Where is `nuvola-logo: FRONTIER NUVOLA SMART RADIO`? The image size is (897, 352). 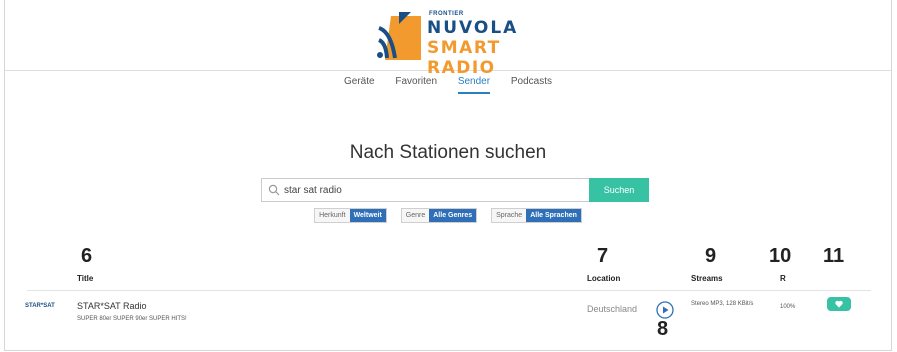
nuvola-logo: FRONTIER NUVOLA SMART RADIO is located at coordinates (457, 43).